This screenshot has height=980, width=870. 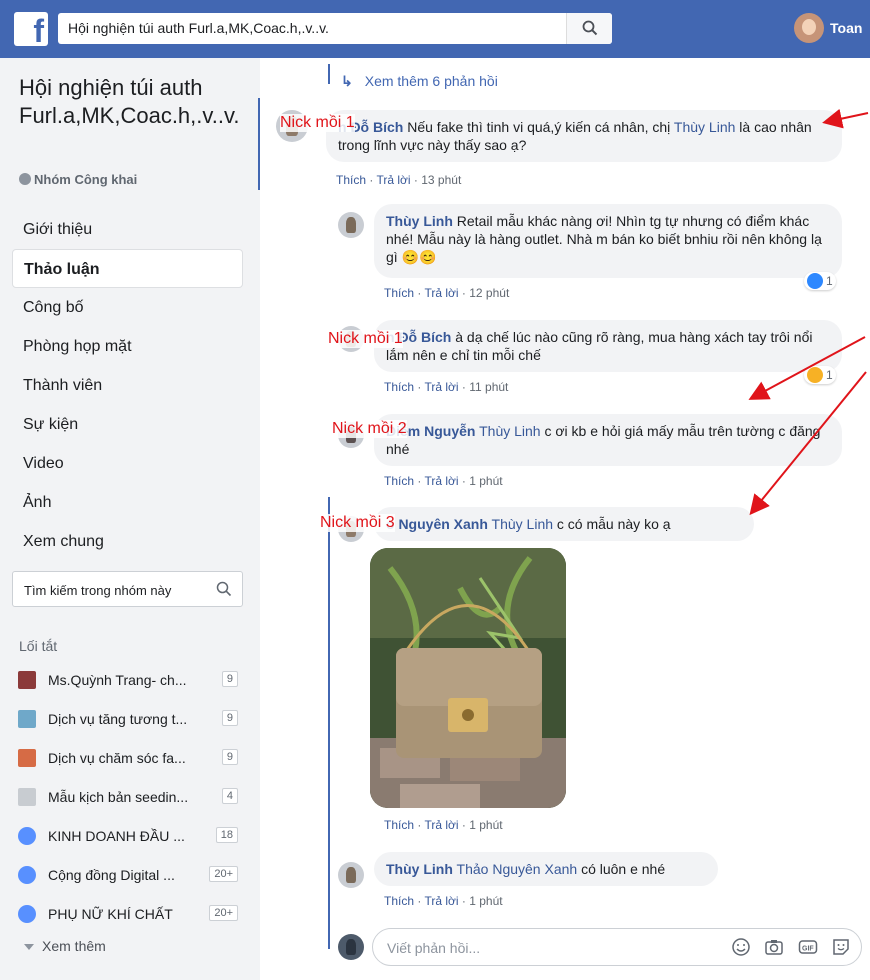 What do you see at coordinates (25, 179) in the screenshot?
I see `globe-icon` at bounding box center [25, 179].